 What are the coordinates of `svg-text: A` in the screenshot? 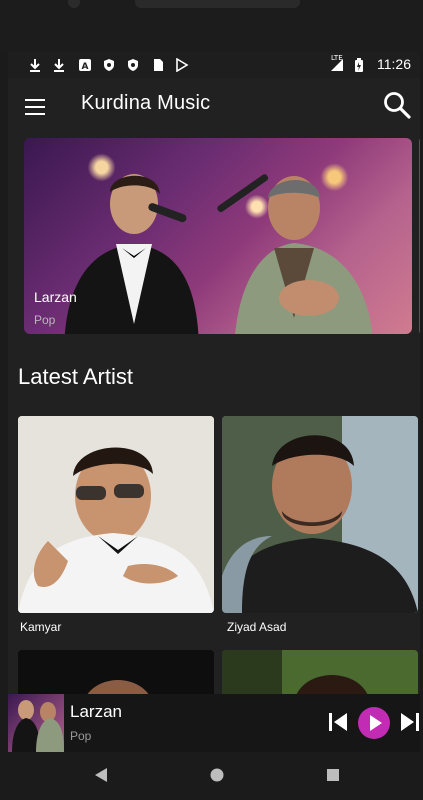 It's located at (85, 67).